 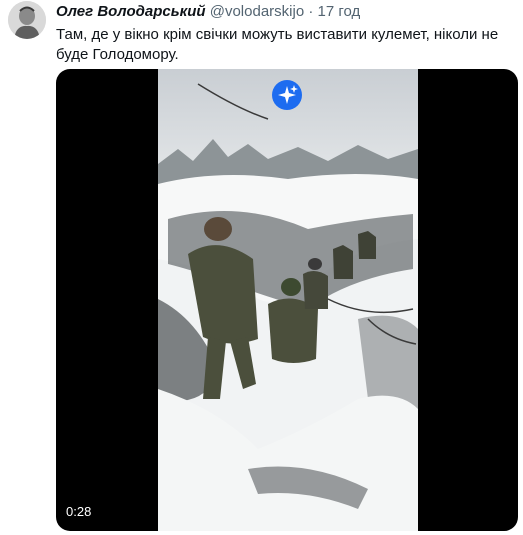 What do you see at coordinates (208, 12) in the screenshot?
I see `tweet-header: Олег Володарський @volodarskijo · 17 год` at bounding box center [208, 12].